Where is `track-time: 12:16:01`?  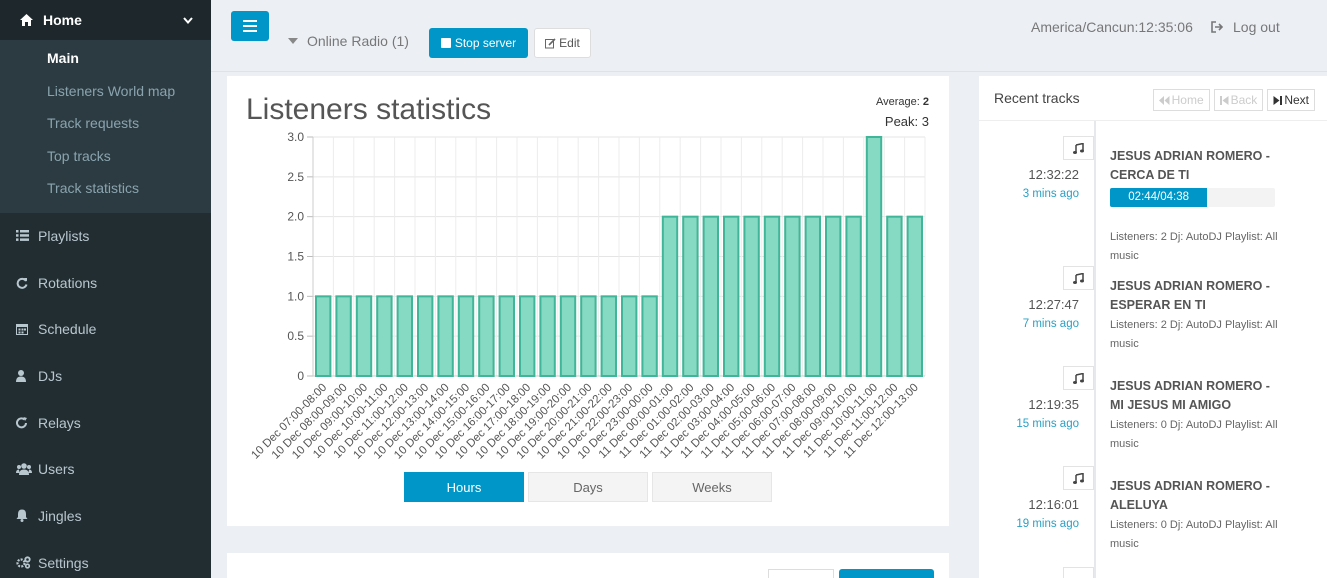
track-time: 12:16:01 is located at coordinates (1053, 504).